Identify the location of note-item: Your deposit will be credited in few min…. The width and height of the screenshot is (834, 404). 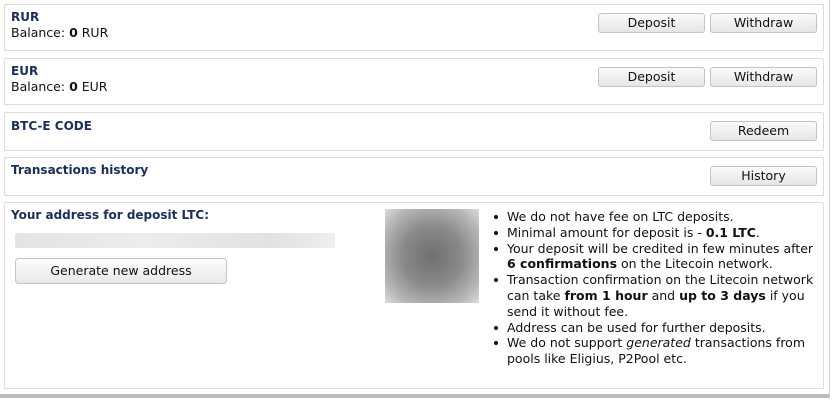
(654, 257).